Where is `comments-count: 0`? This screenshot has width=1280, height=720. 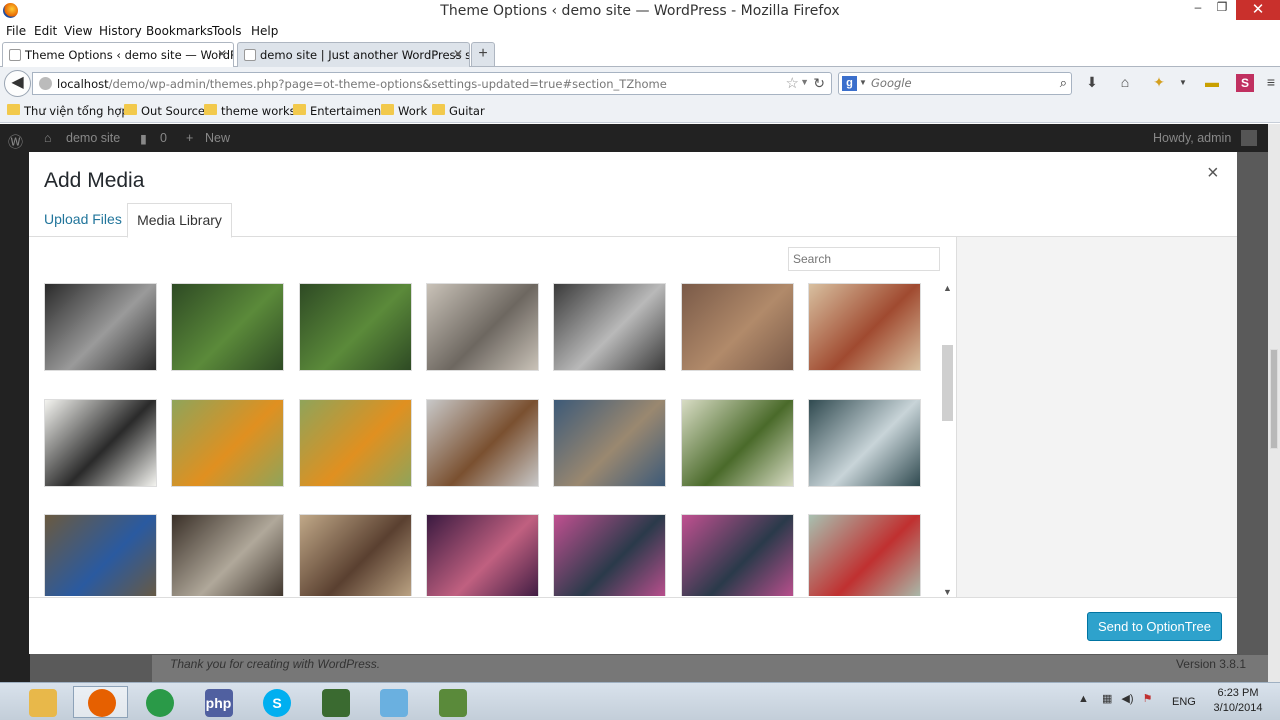 comments-count: 0 is located at coordinates (163, 138).